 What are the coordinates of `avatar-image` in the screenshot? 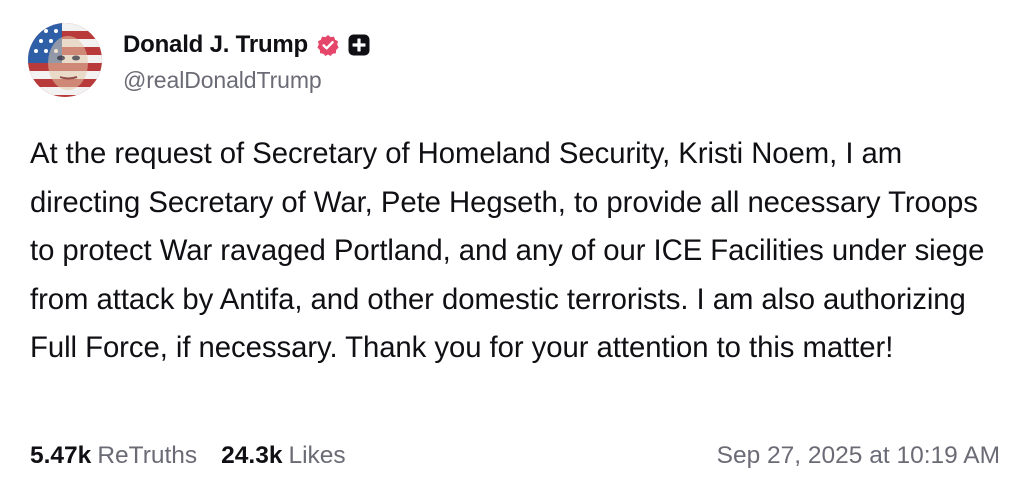 It's located at (65, 60).